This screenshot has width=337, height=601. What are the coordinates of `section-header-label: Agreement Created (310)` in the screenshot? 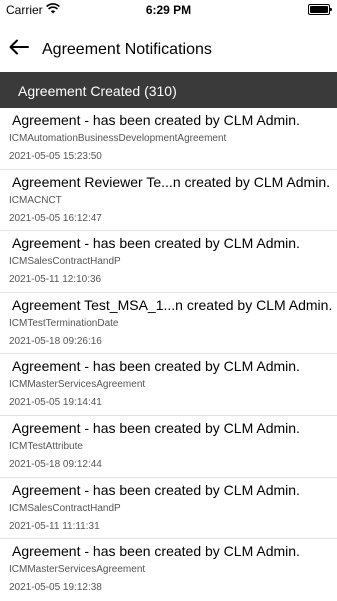 It's located at (97, 91).